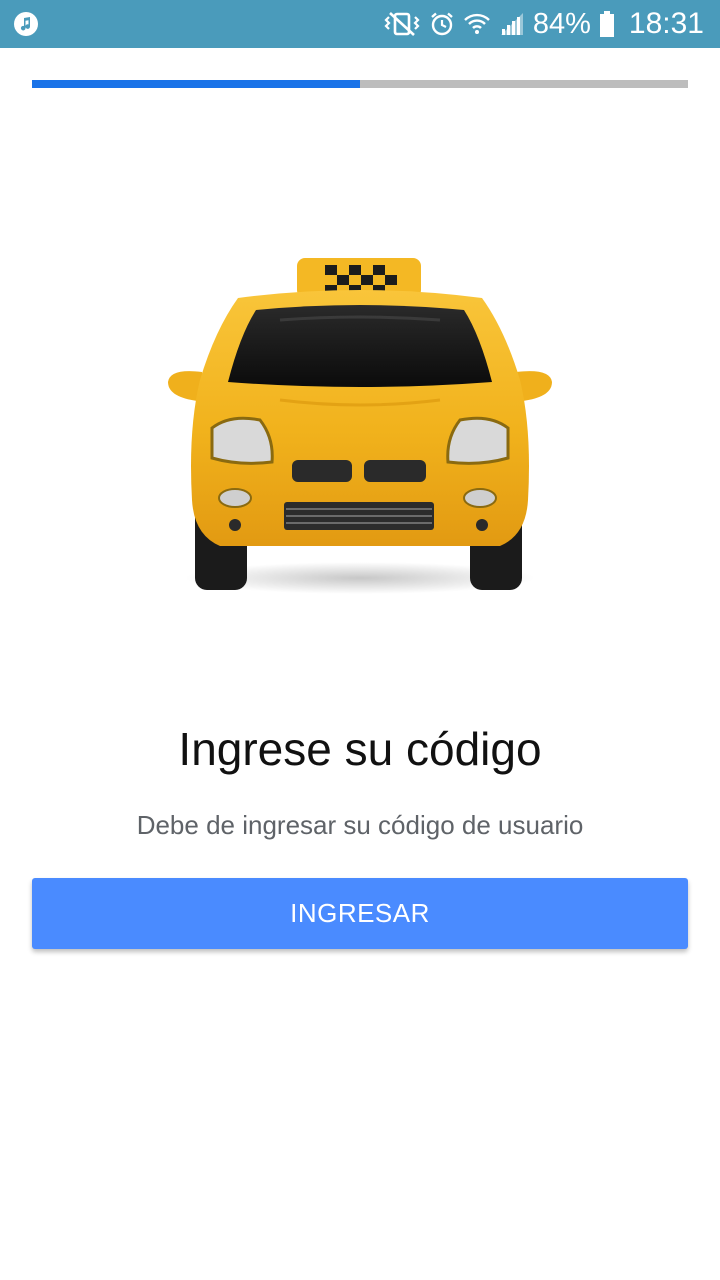 This screenshot has height=1280, width=720. Describe the element at coordinates (402, 24) in the screenshot. I see `vibrate-icon` at that location.